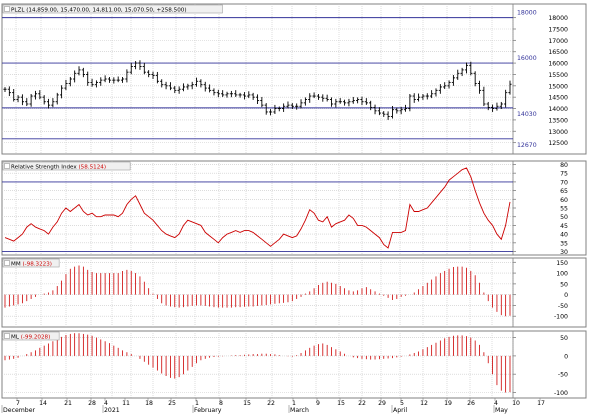 The width and height of the screenshot is (590, 414). Describe the element at coordinates (516, 403) in the screenshot. I see `x-tick-label: 10` at that location.